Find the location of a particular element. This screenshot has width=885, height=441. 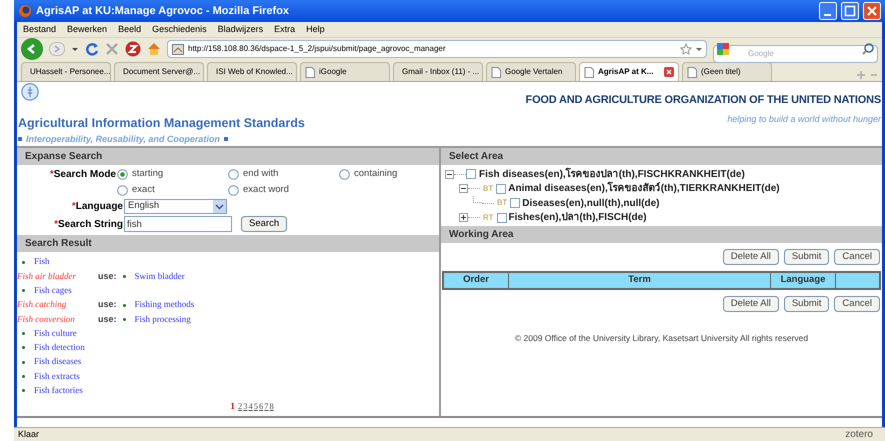

tree-item: Fishes(en),ปลา(th),FISCH(de) is located at coordinates (577, 218).